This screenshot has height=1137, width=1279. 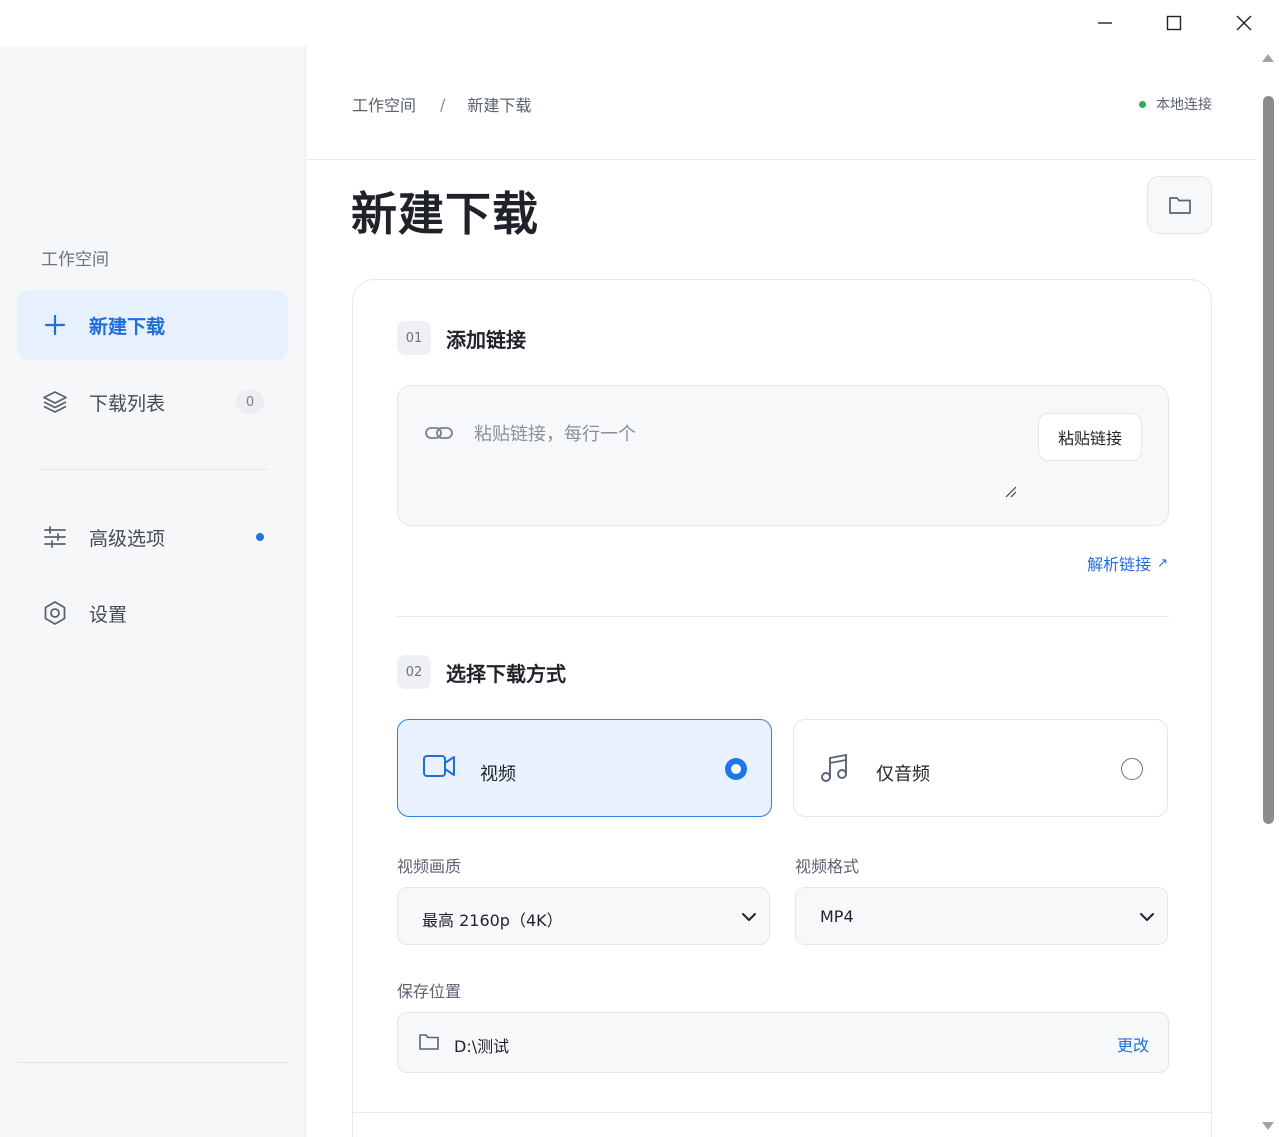 I want to click on step-number: 01, so click(x=414, y=338).